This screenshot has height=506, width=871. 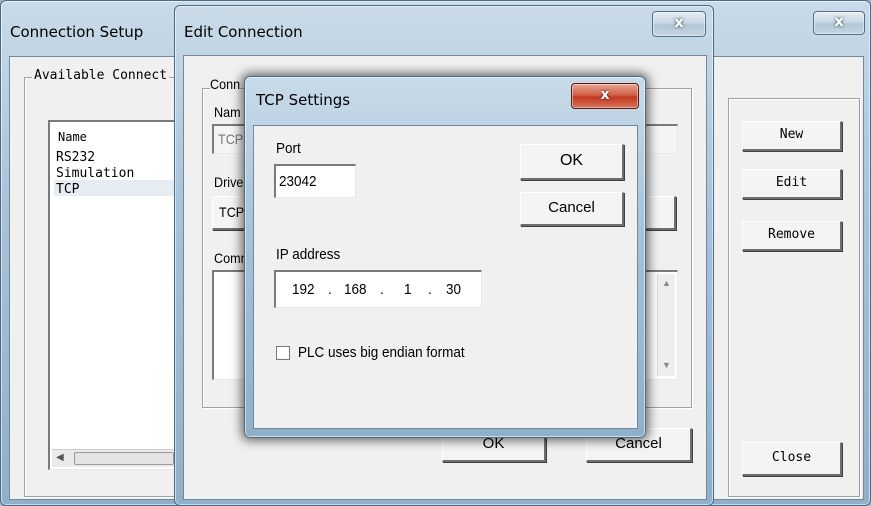 I want to click on port-input: 23042, so click(x=315, y=181).